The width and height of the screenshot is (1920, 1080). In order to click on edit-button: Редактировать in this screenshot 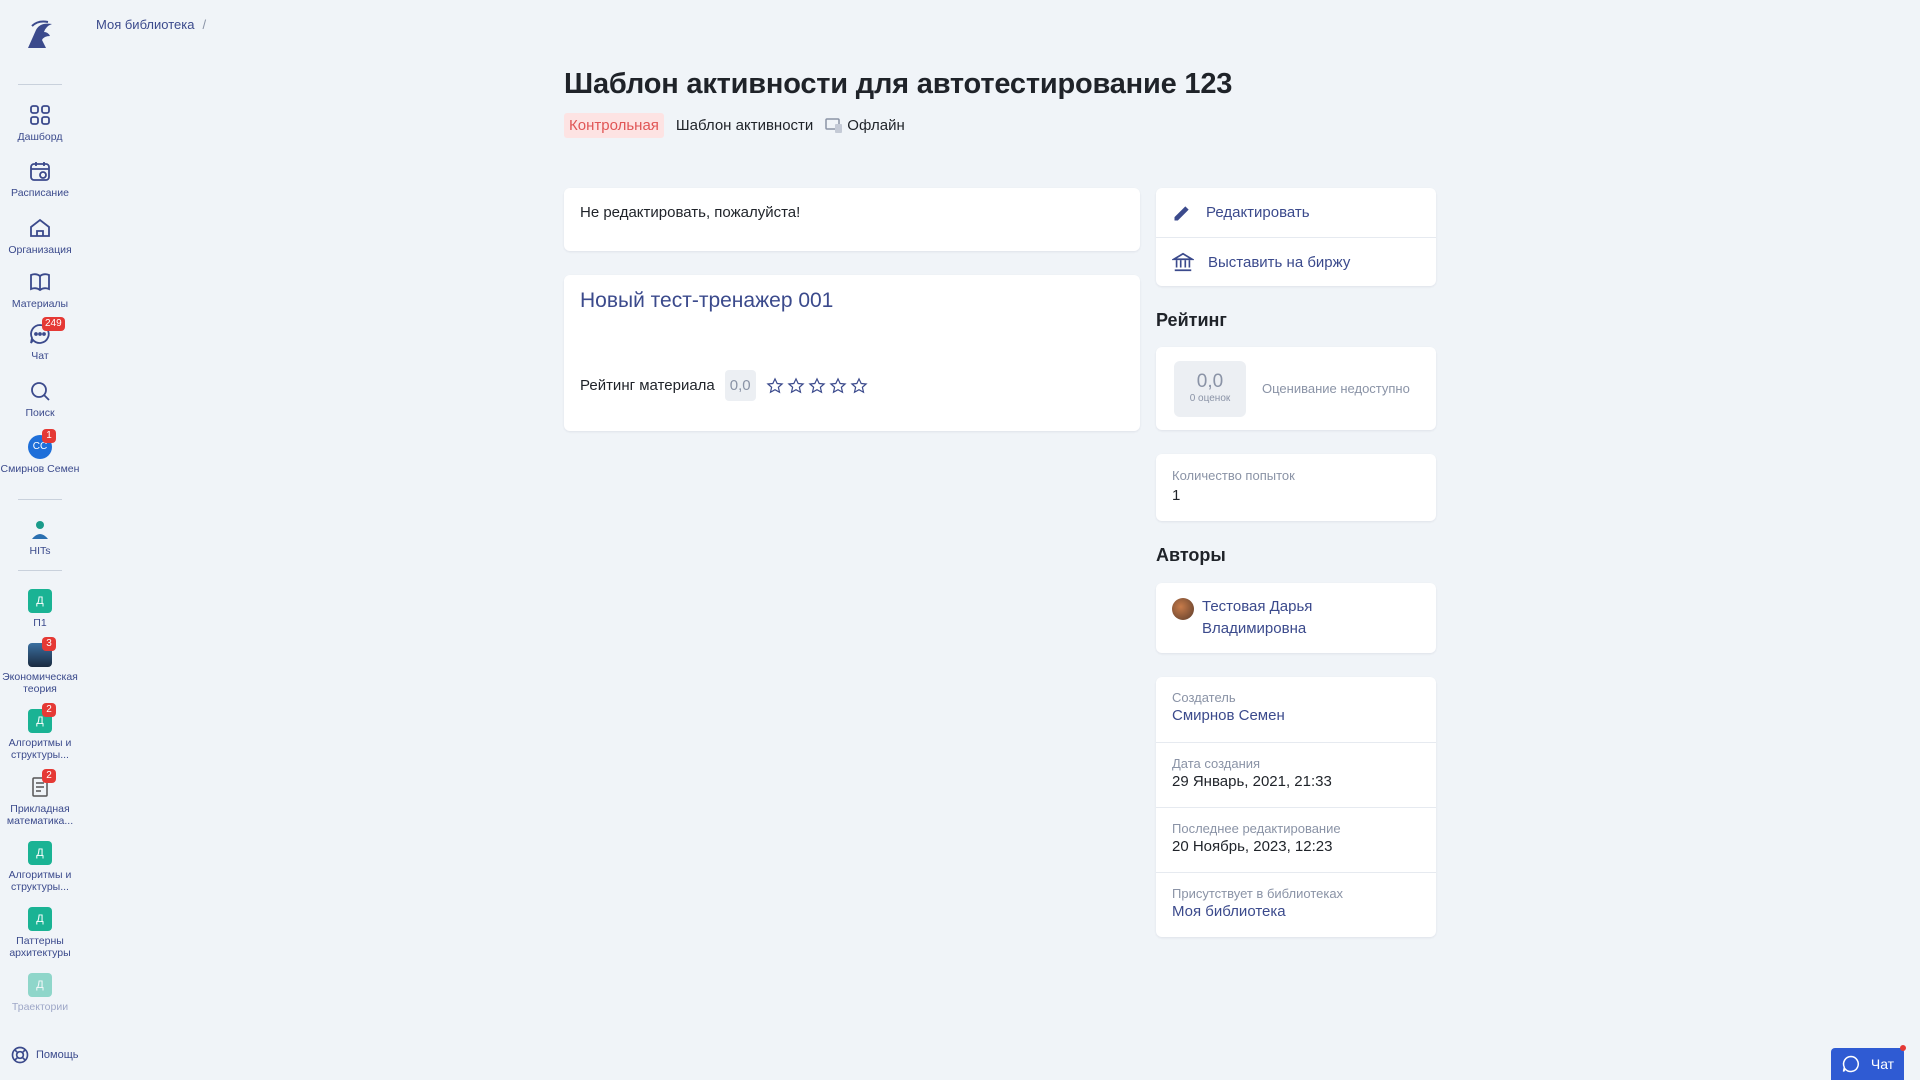, I will do `click(1296, 212)`.